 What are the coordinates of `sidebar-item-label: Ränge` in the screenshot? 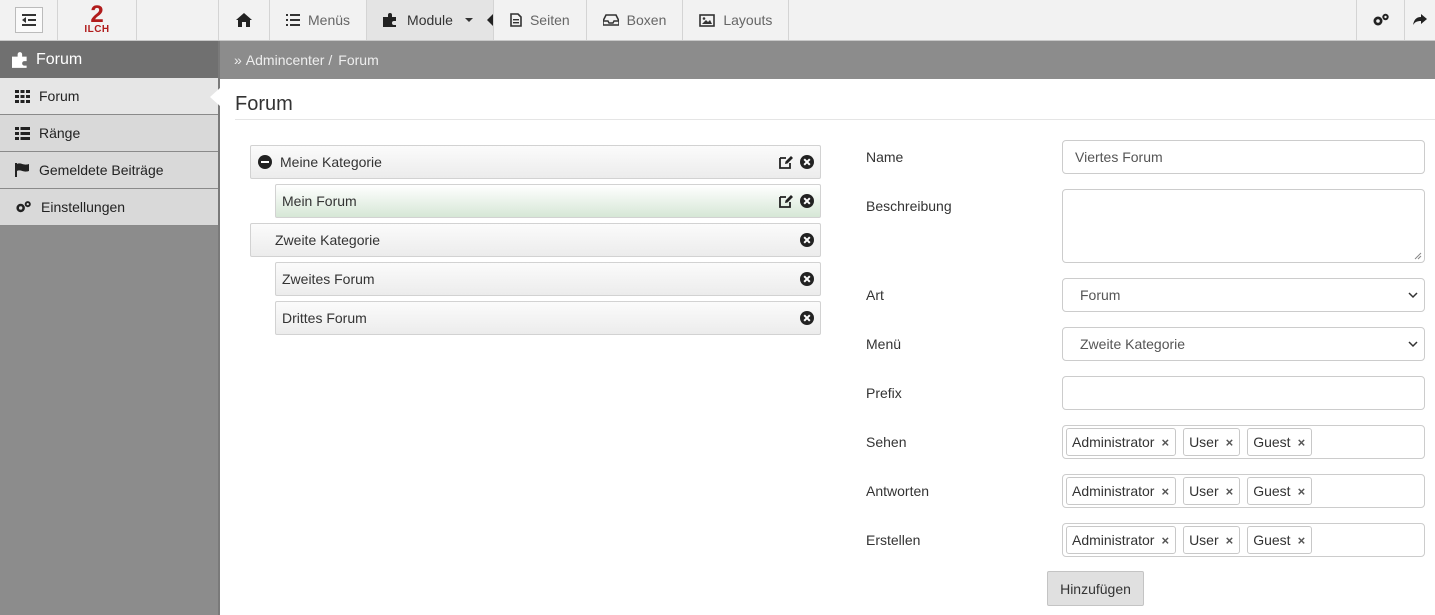 It's located at (60, 133).